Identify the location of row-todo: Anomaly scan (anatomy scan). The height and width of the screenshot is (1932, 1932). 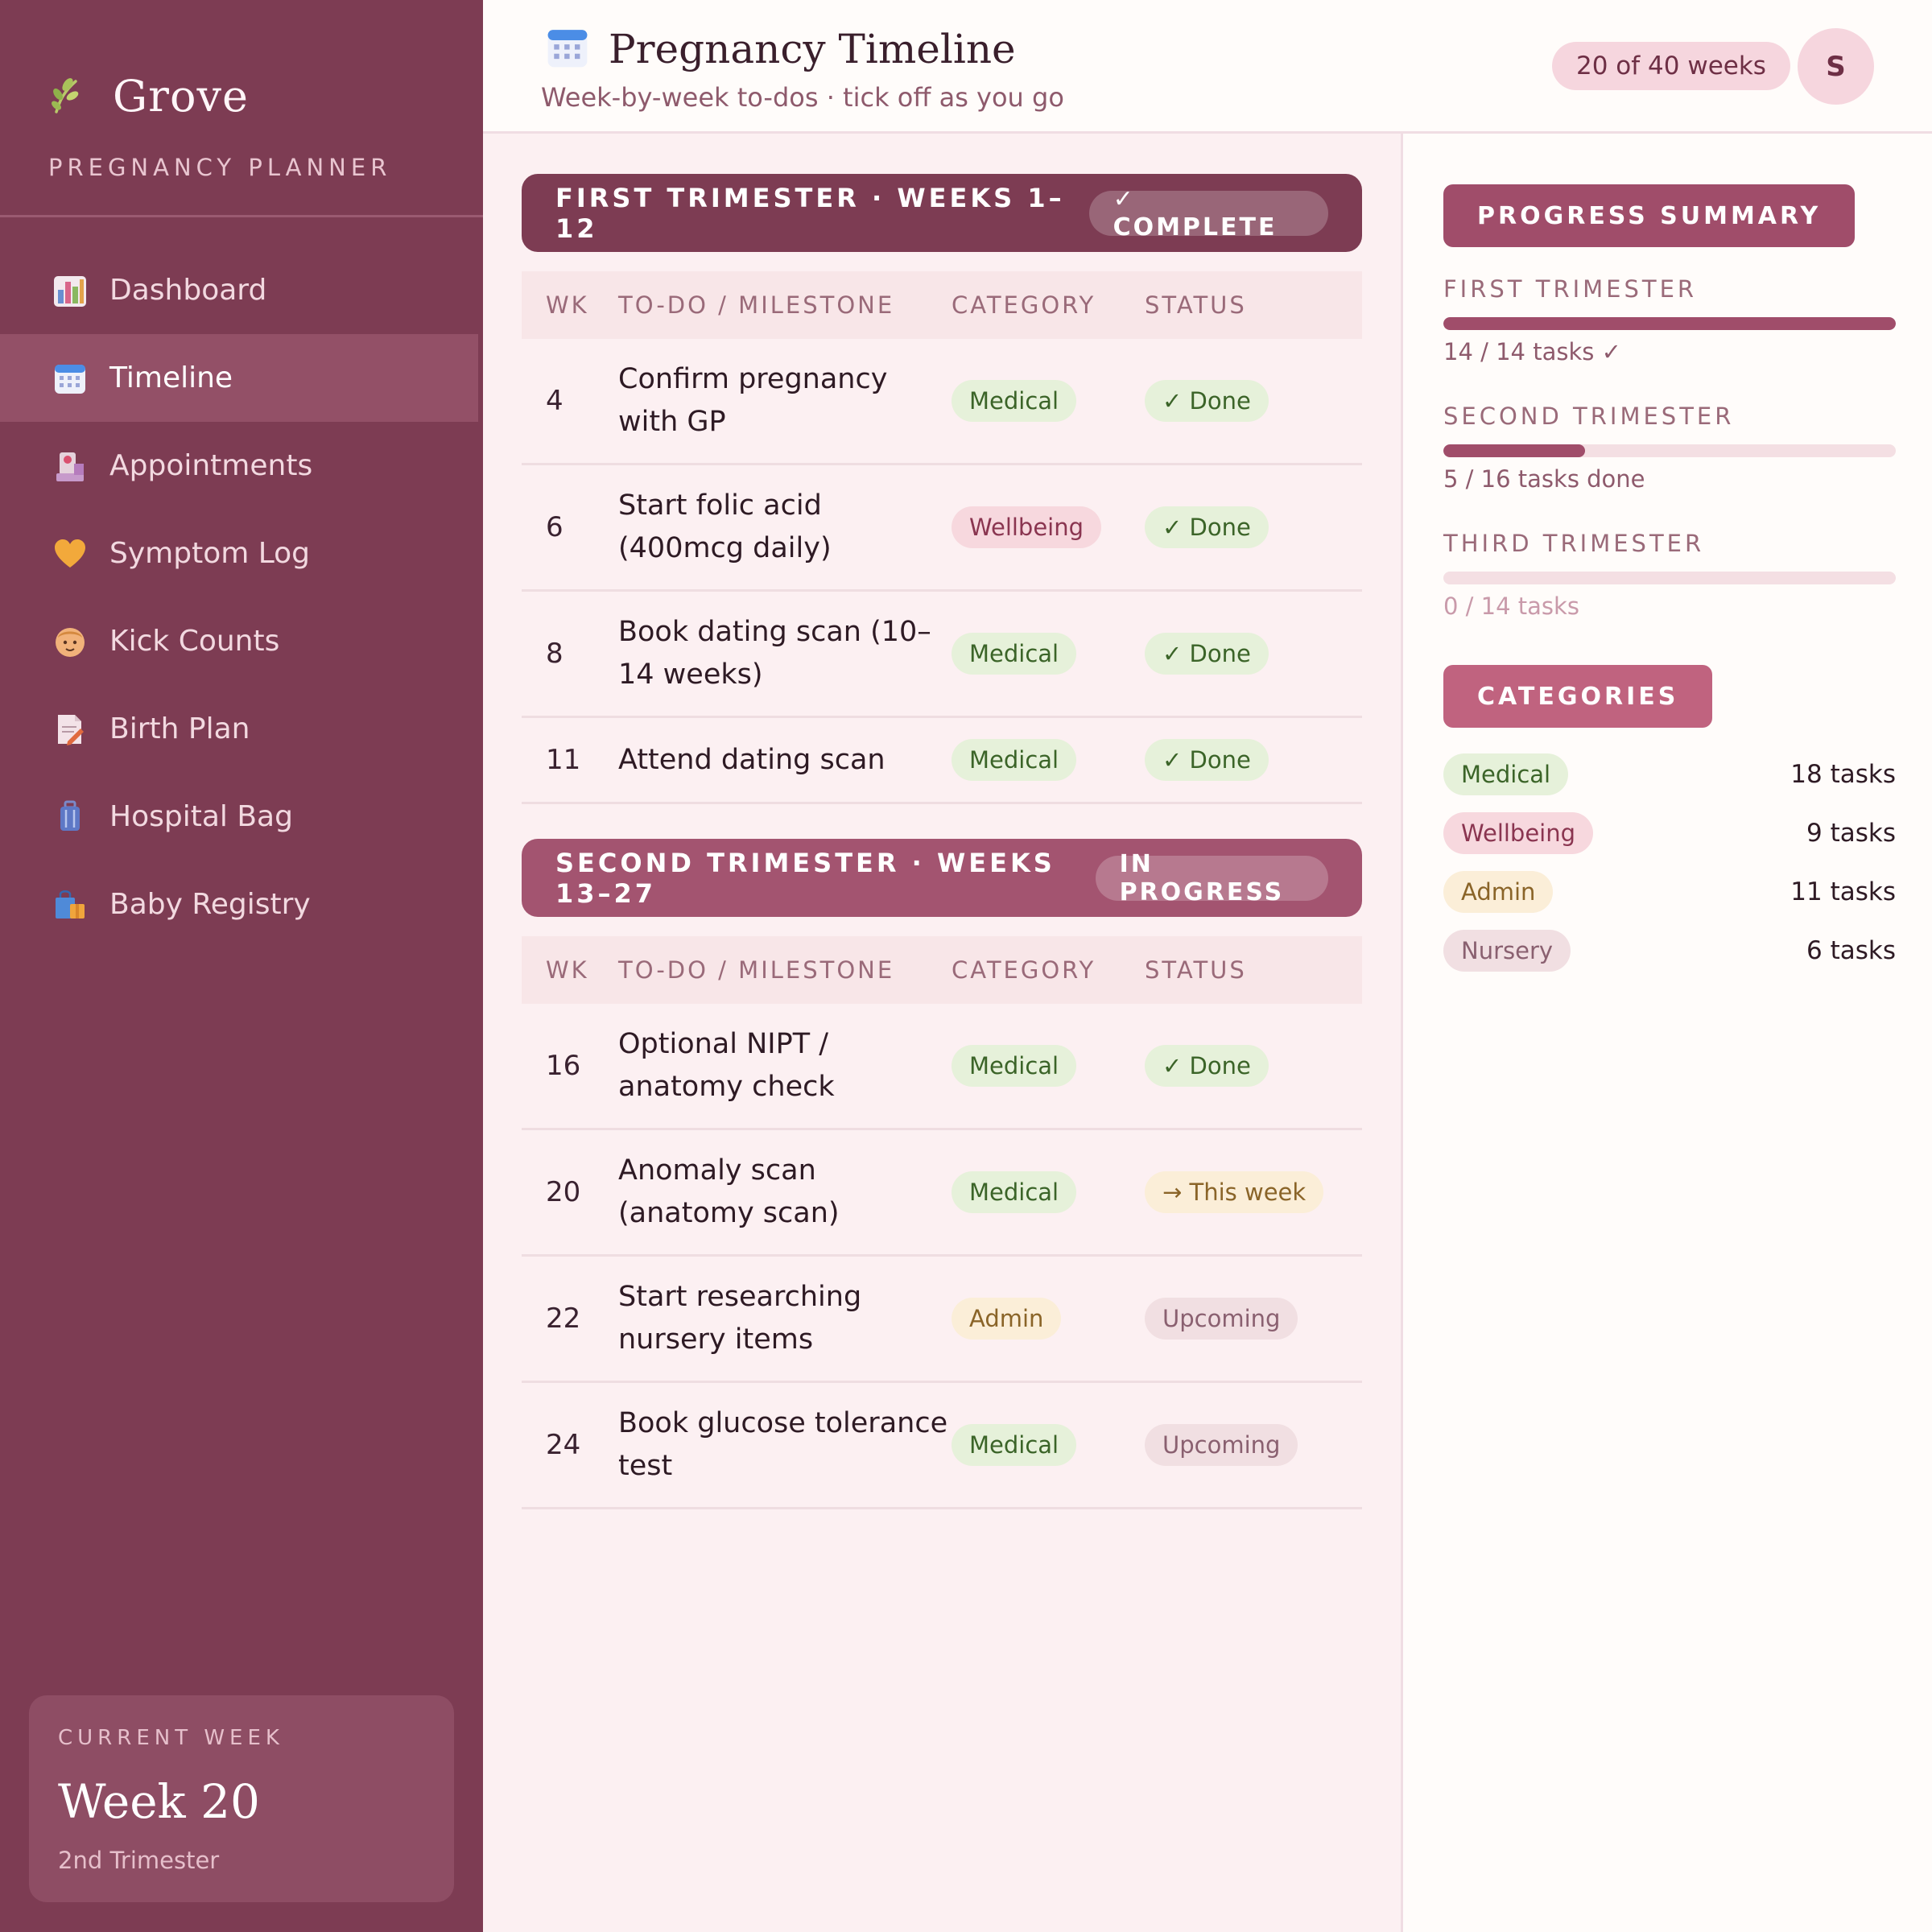
(729, 1191).